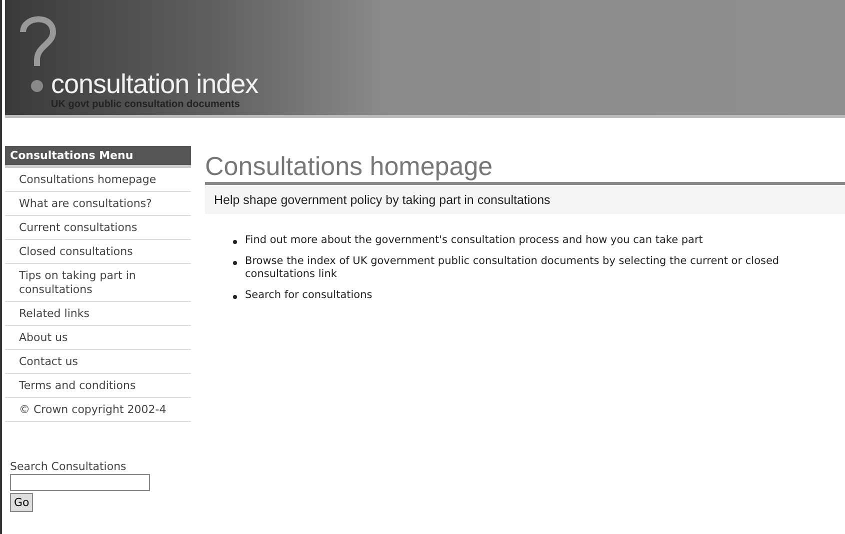  I want to click on bullet-text: Search for consultations, so click(308, 295).